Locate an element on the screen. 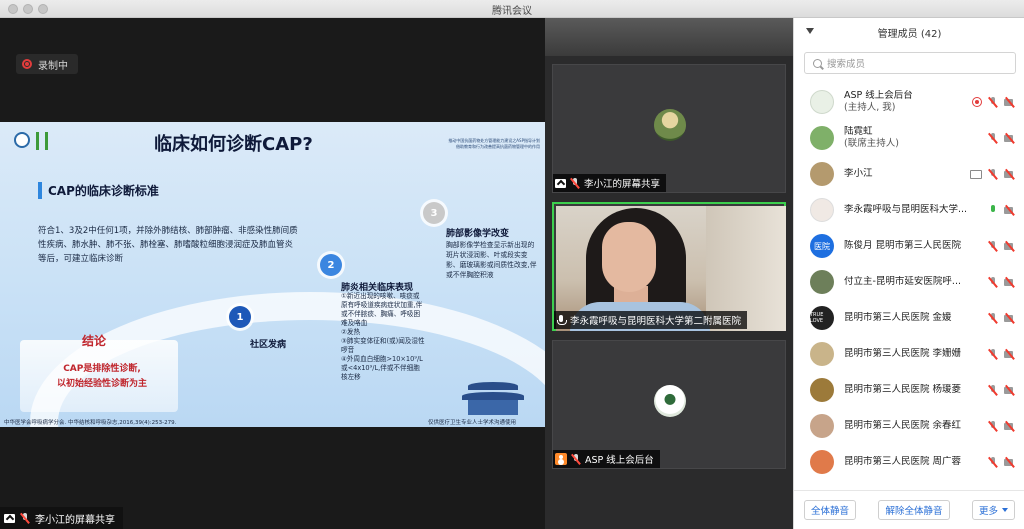 The image size is (1024, 529). participant-name-tag: 李永霞呼吸与昆明医科大学第二附属医院 is located at coordinates (651, 320).